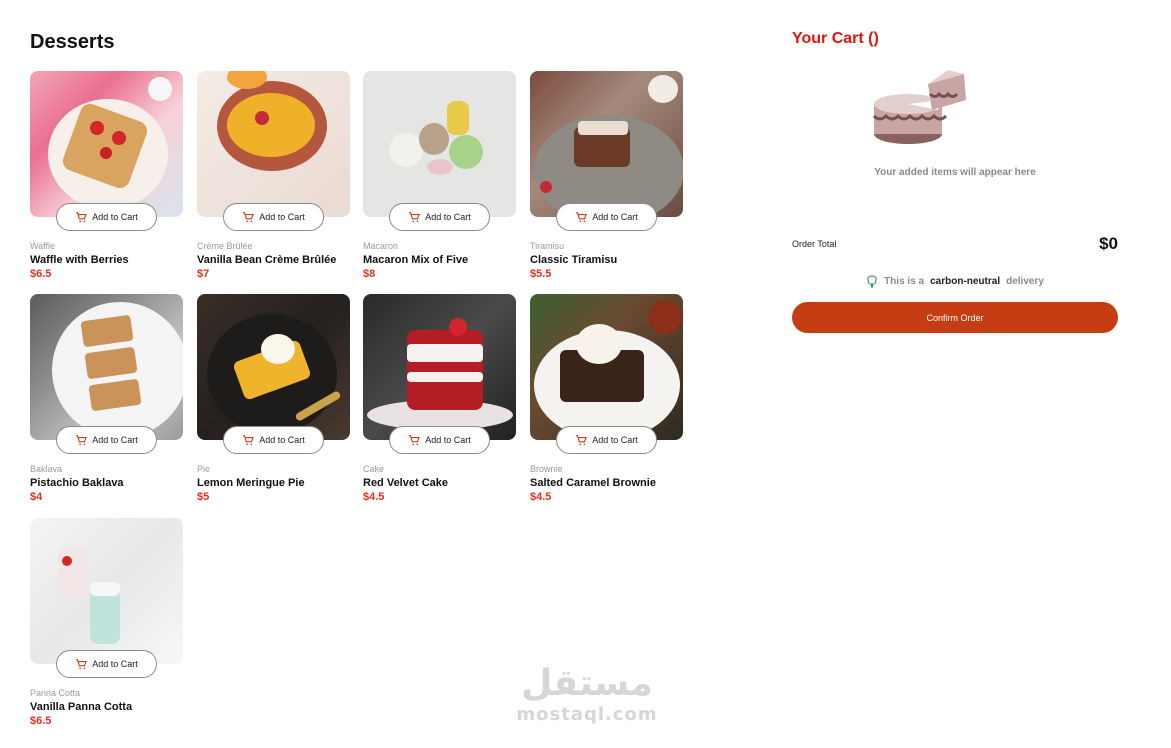 The width and height of the screenshot is (1171, 748). I want to click on product-price: $4, so click(36, 497).